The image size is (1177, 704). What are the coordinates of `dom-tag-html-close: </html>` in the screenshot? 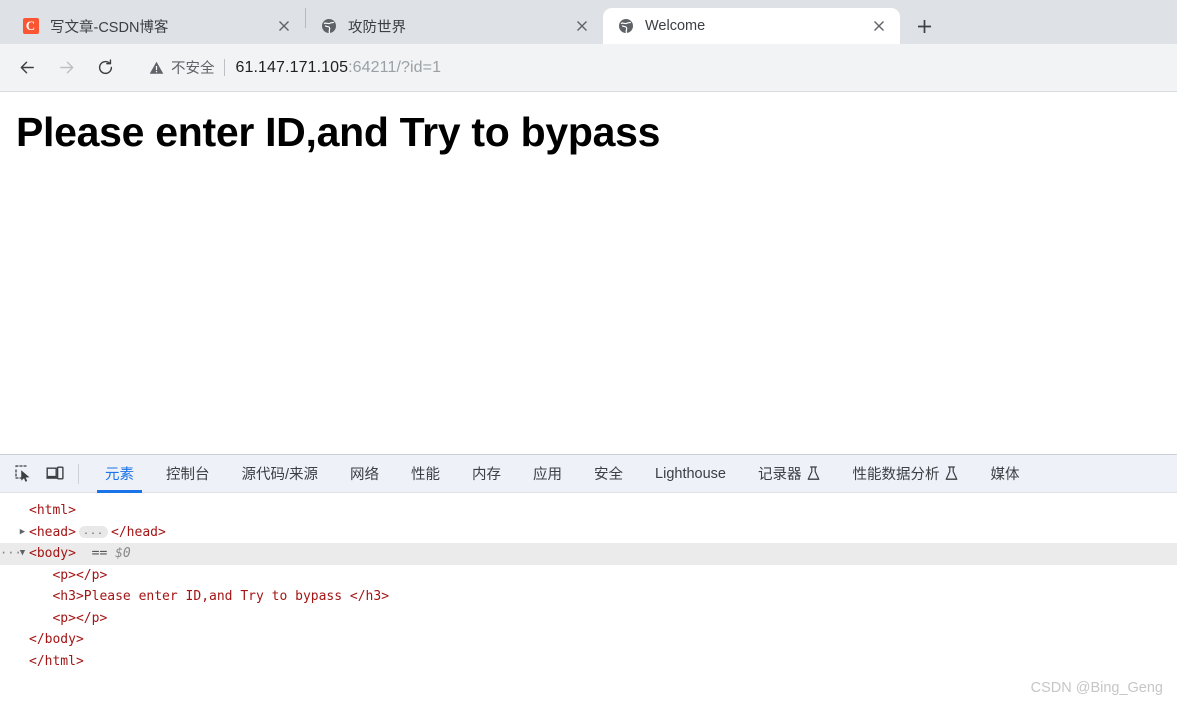 It's located at (56, 661).